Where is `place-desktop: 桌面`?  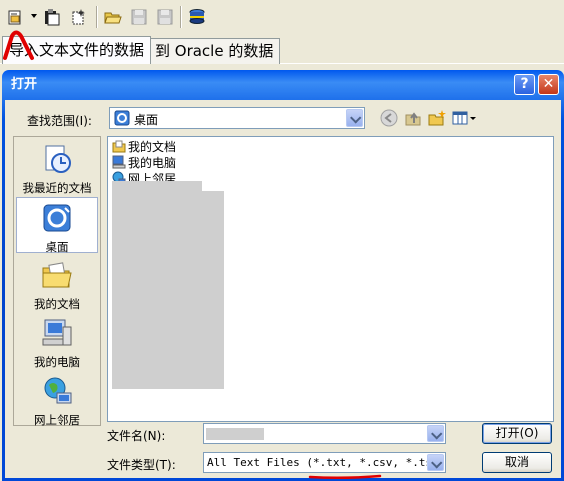 place-desktop: 桌面 is located at coordinates (57, 225).